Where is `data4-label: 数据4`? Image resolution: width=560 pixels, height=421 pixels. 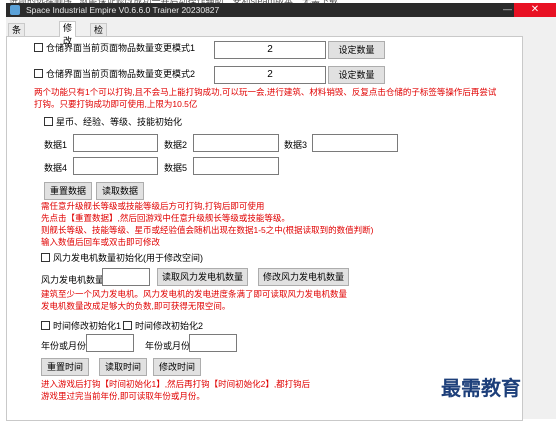
data4-label: 数据4 is located at coordinates (56, 168).